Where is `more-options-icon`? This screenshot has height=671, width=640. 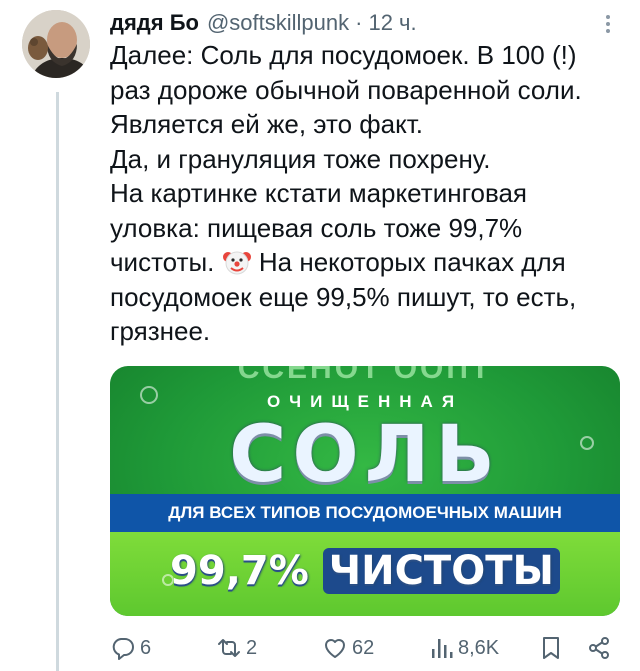 more-options-icon is located at coordinates (608, 24).